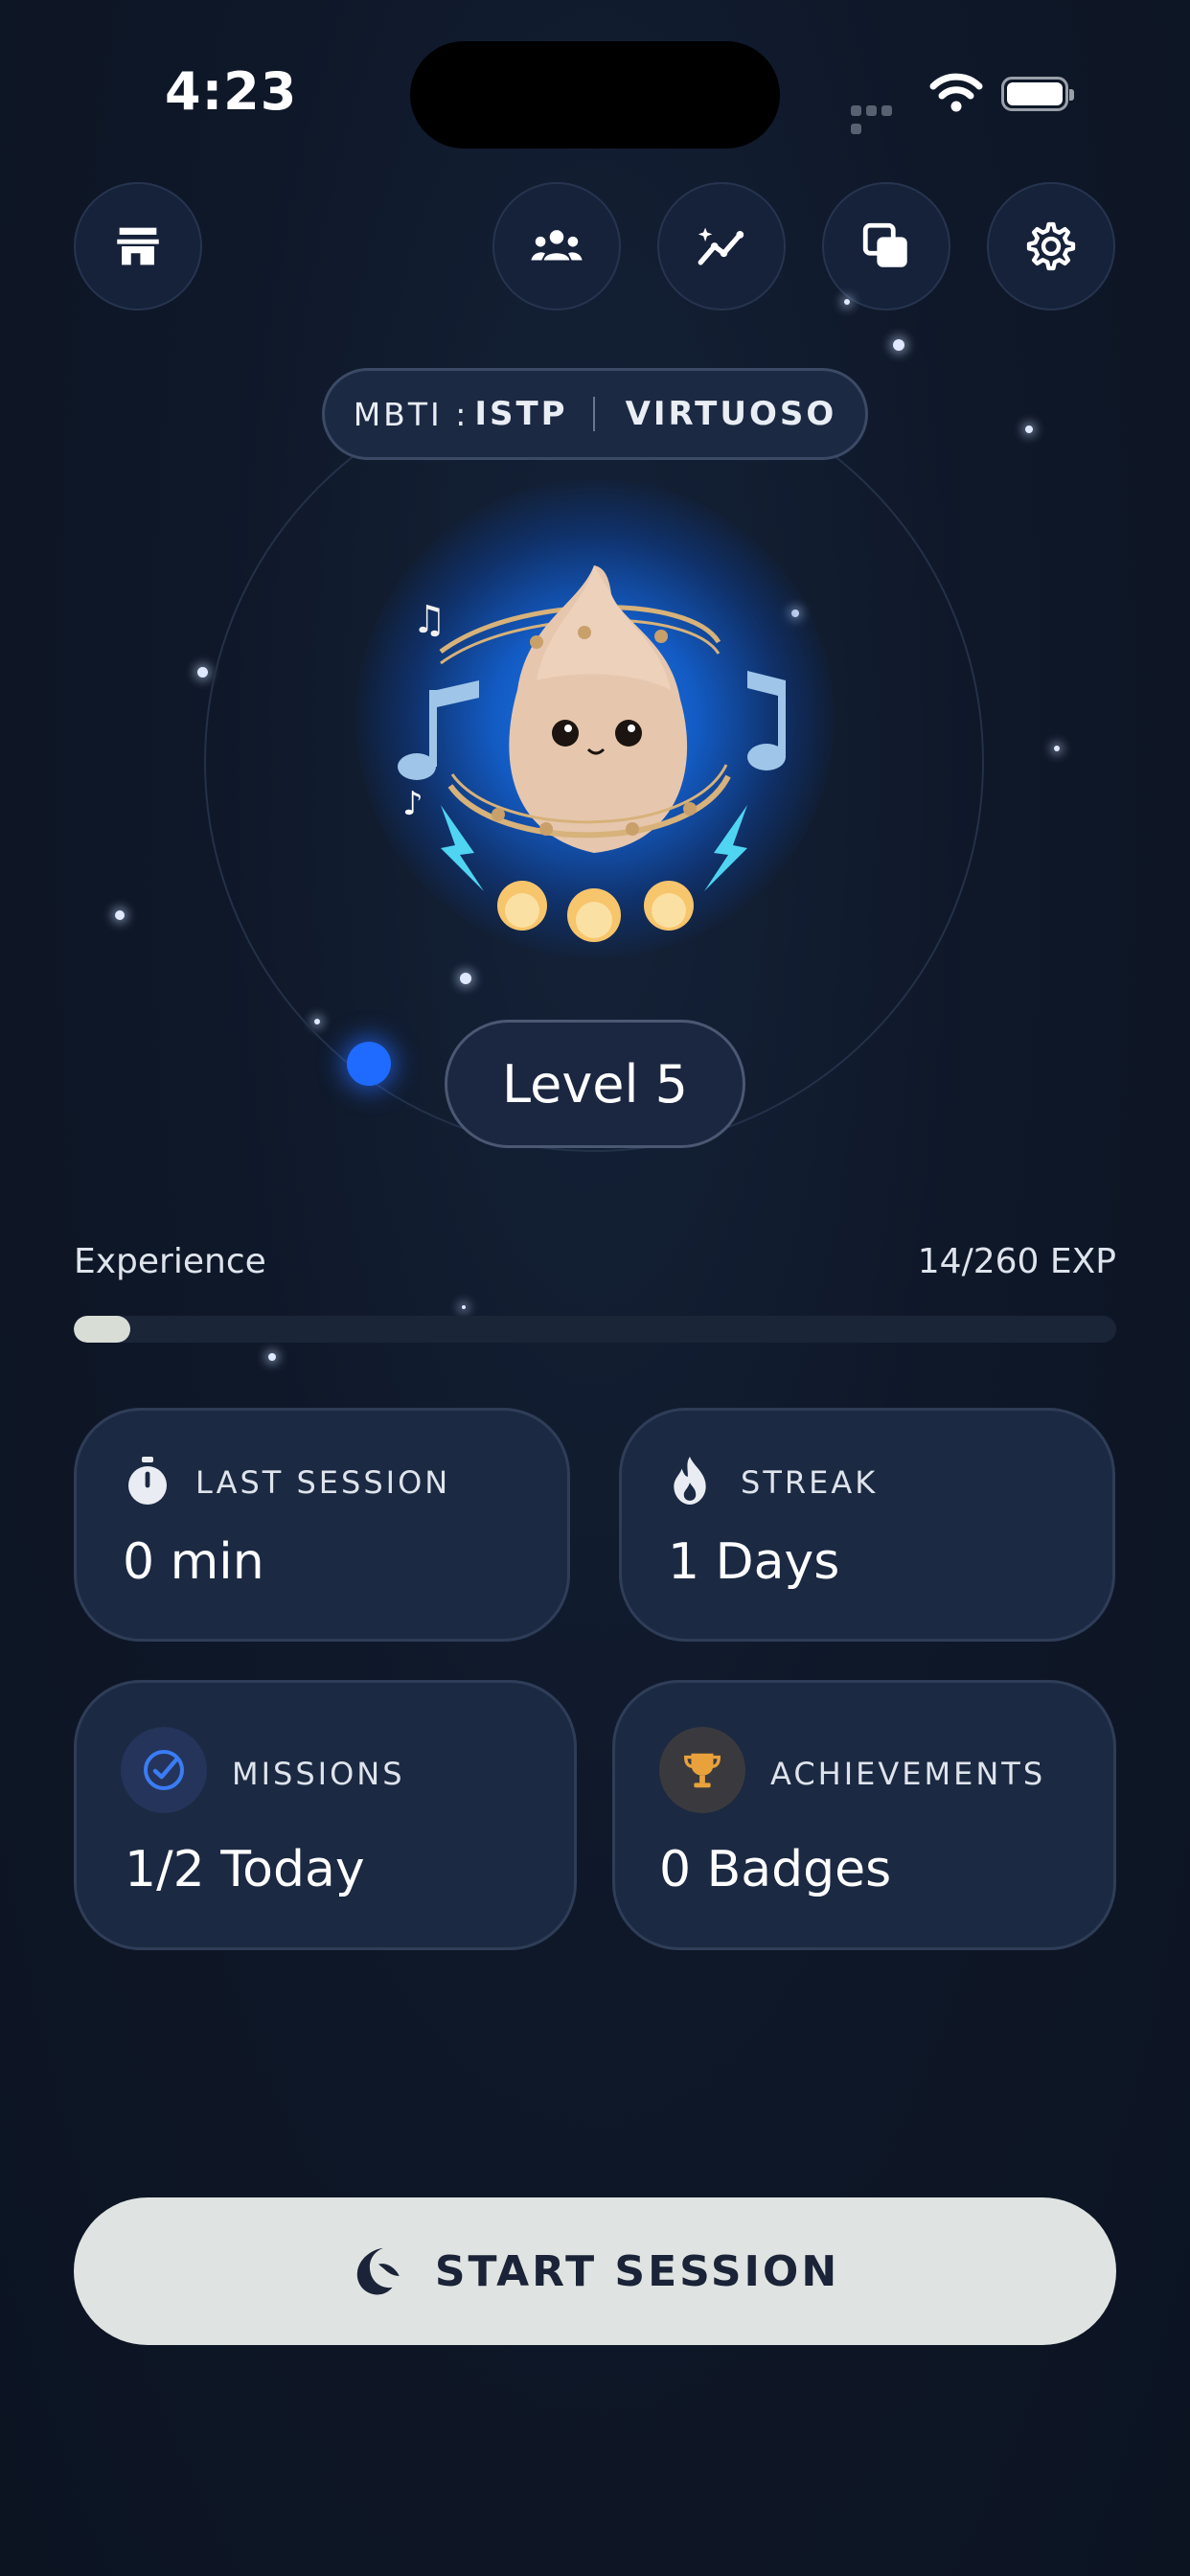  Describe the element at coordinates (731, 414) in the screenshot. I see `archetype-label: VIRTUOSO` at that location.